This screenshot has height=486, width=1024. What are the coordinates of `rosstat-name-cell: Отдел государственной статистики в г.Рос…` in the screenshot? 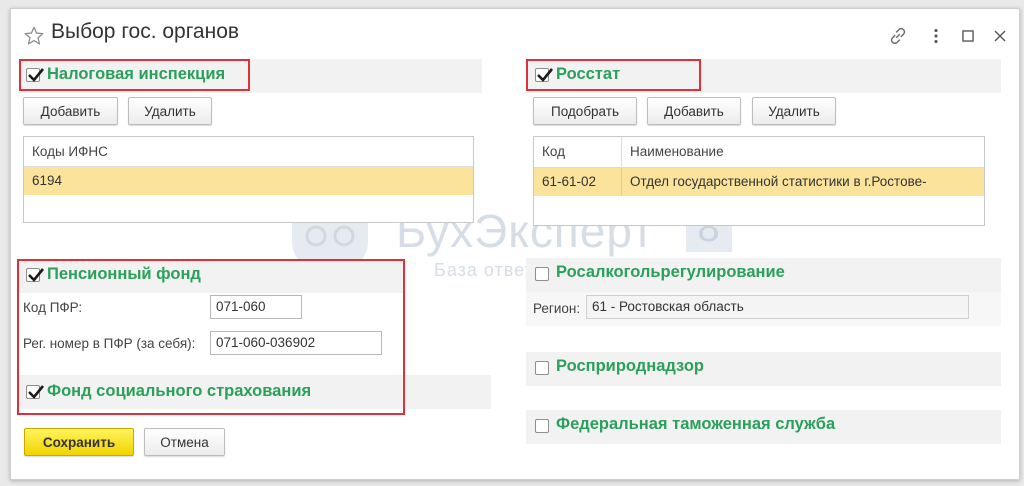 It's located at (778, 181).